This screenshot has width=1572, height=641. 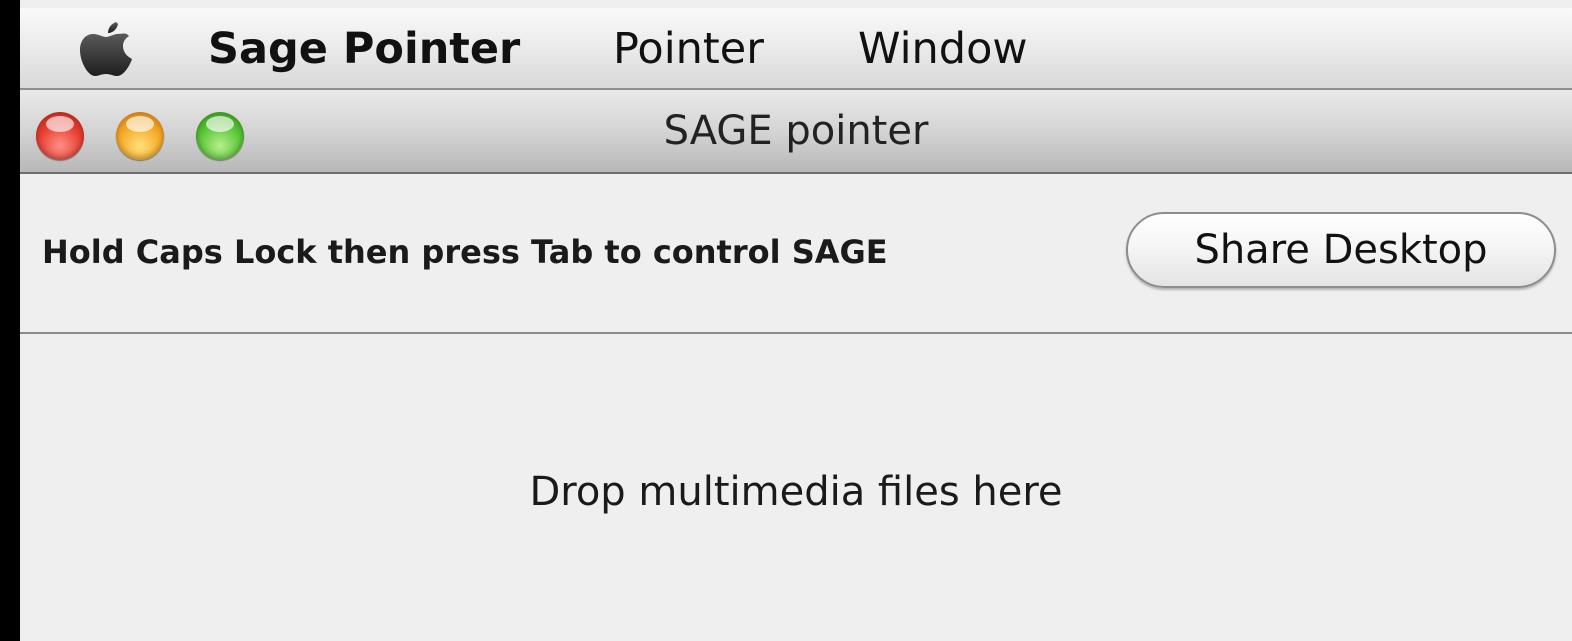 I want to click on drop-zone-label: Drop multimedia files here, so click(x=796, y=492).